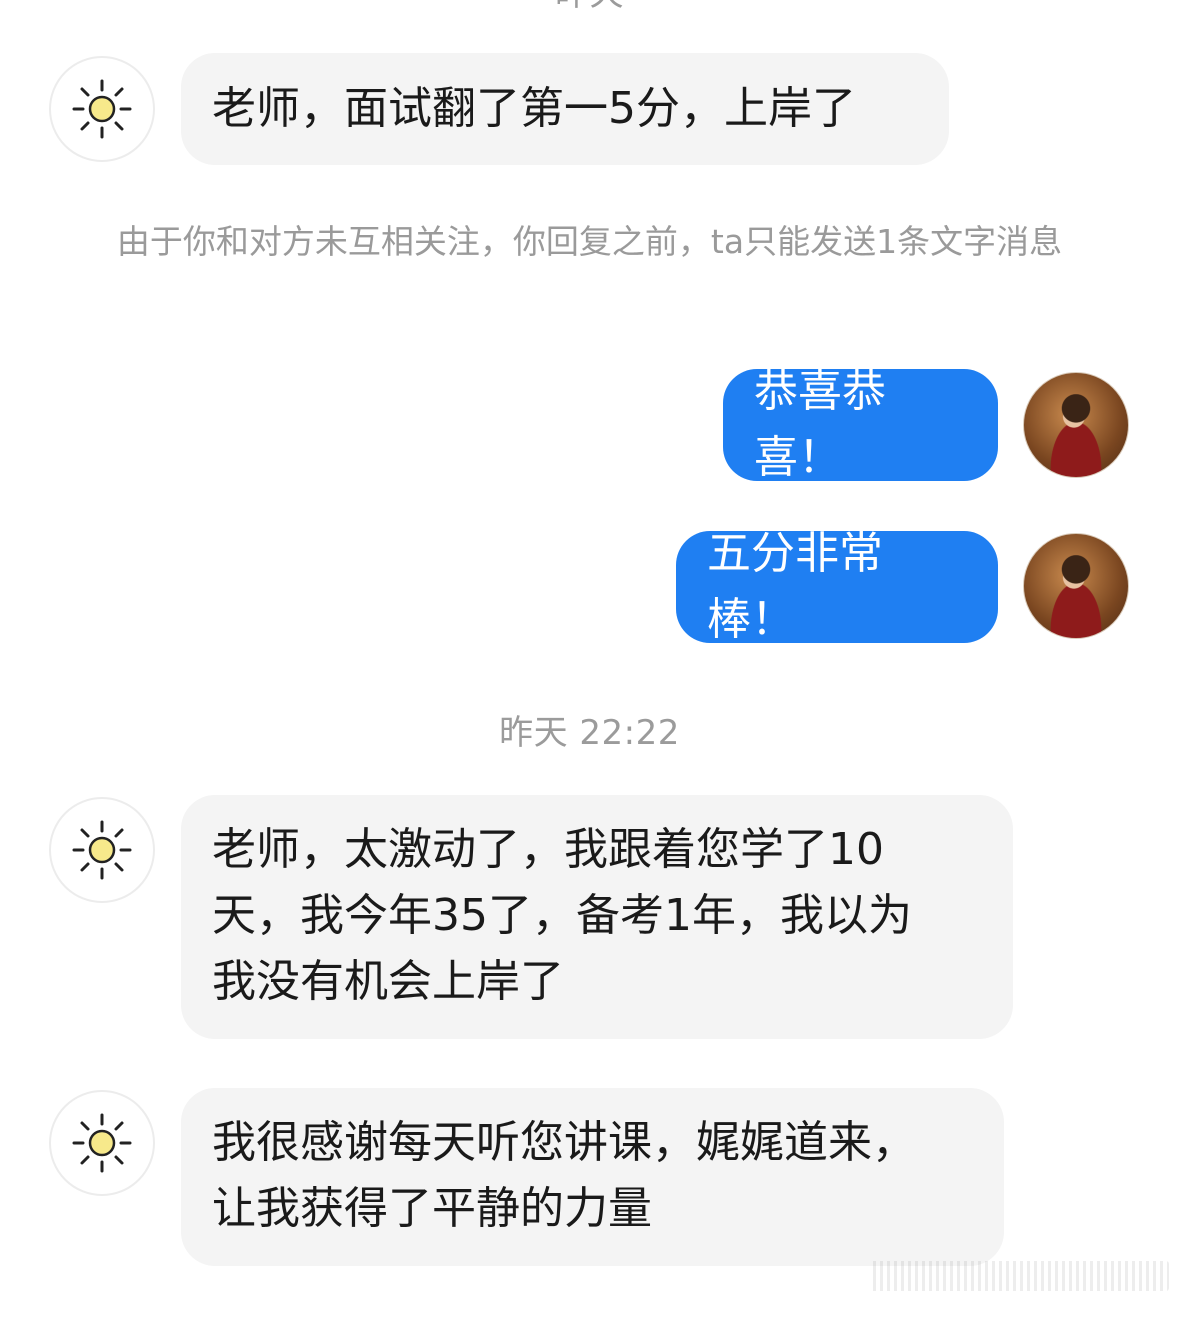  What do you see at coordinates (589, 241) in the screenshot?
I see `follow-notice: 由于你和对方未互相关注，你回复之前，ta只能发送1条文字消息` at bounding box center [589, 241].